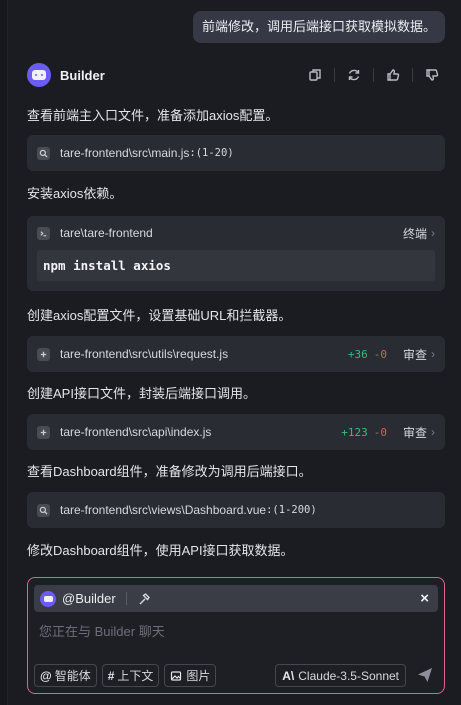 This screenshot has height=705, width=461. I want to click on chip-label: 图片, so click(198, 676).